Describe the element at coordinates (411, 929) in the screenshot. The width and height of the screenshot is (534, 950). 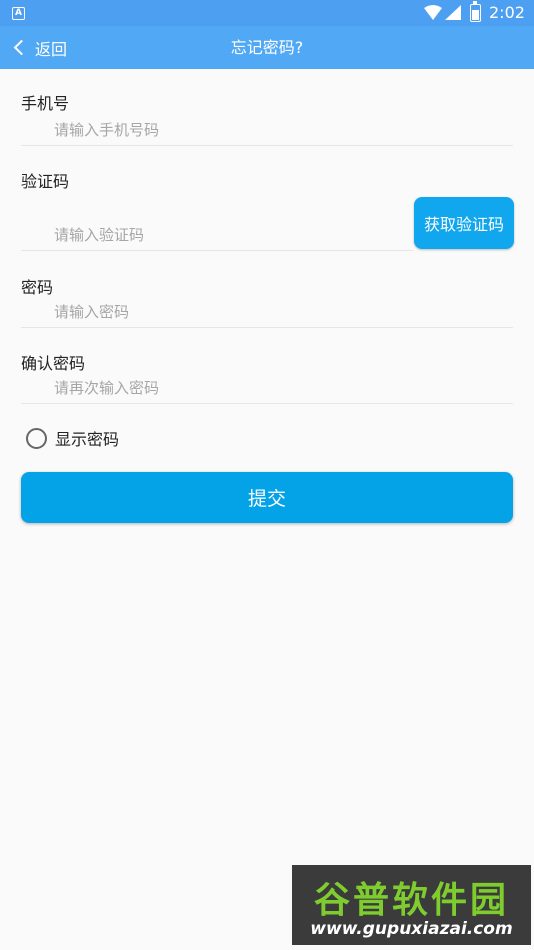
I see `watermark-url: www.gupuxiazai.com` at that location.